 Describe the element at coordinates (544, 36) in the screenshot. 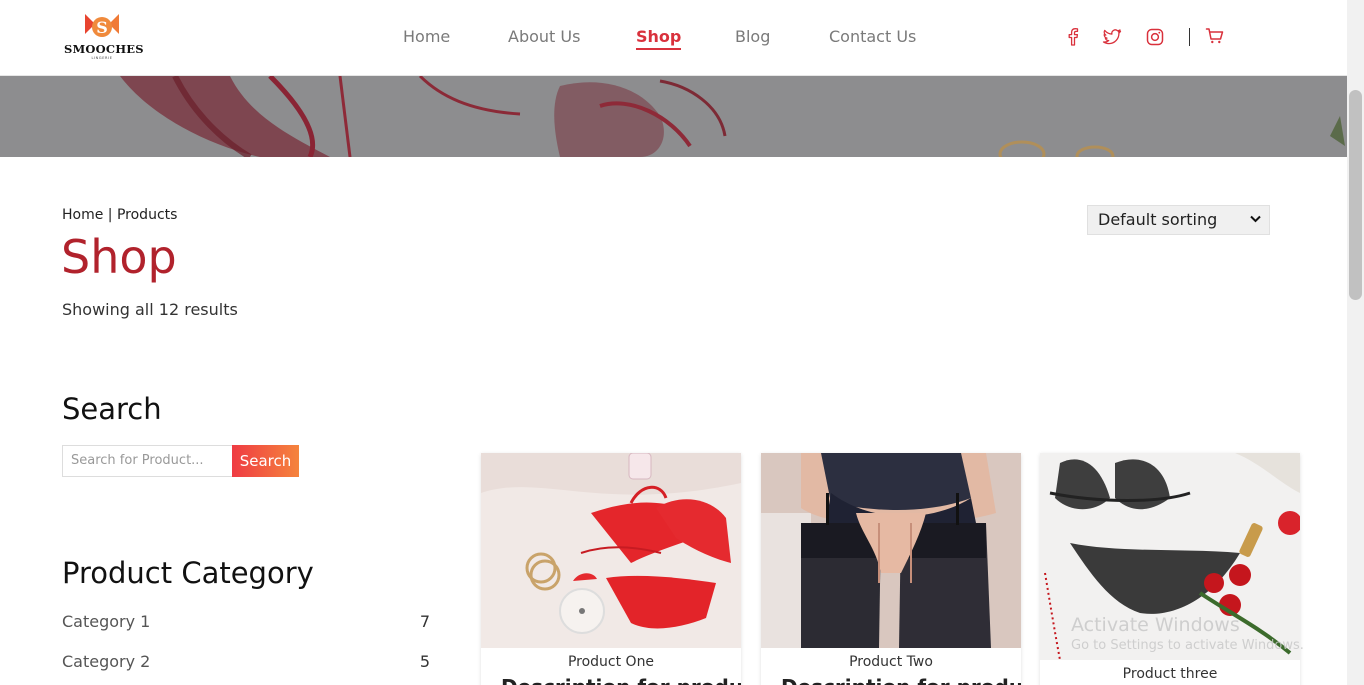

I see `nav-about-us: About Us` at that location.